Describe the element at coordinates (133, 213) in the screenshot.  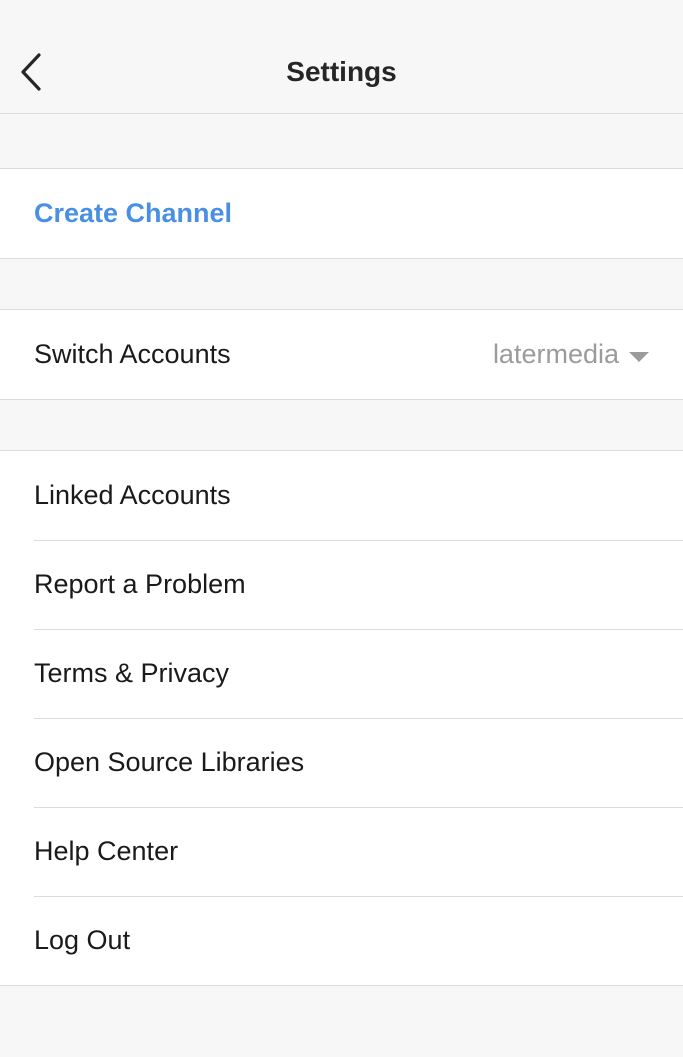
I see `create-channel-label: Create Channel` at that location.